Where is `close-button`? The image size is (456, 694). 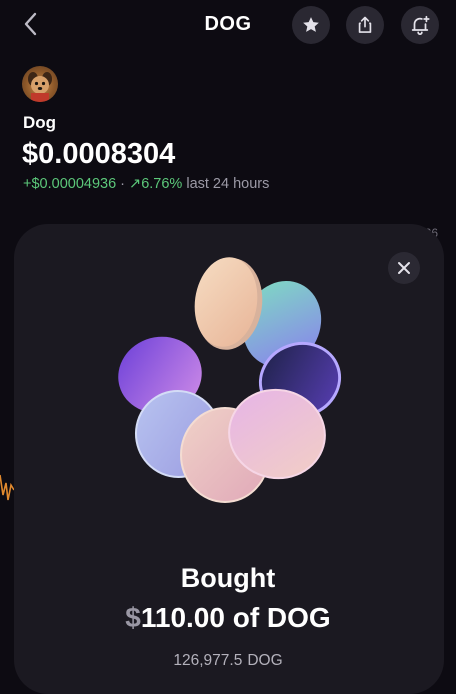
close-button is located at coordinates (404, 268).